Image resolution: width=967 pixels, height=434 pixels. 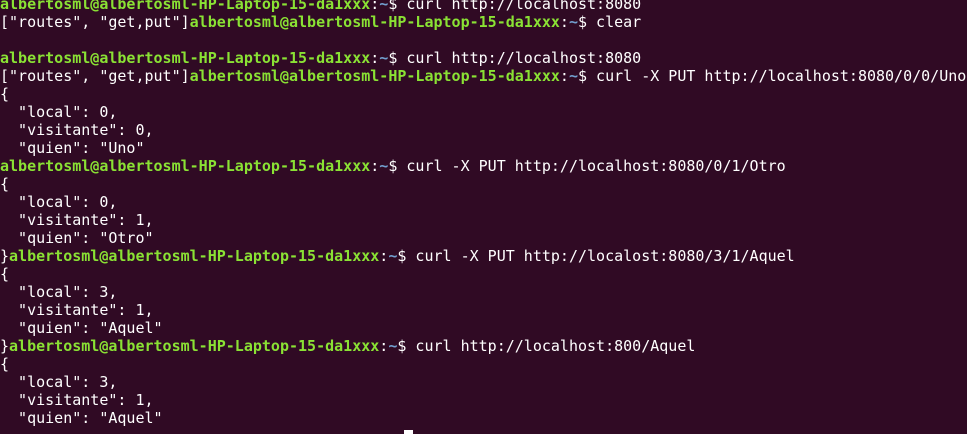 I want to click on terminal-line: "quien": "Otro", so click(x=77, y=238).